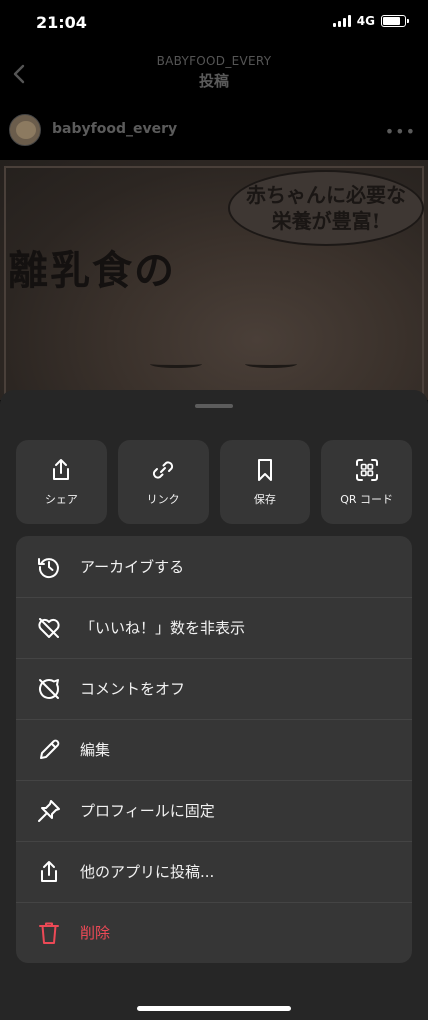  I want to click on link-label: リンク, so click(163, 499).